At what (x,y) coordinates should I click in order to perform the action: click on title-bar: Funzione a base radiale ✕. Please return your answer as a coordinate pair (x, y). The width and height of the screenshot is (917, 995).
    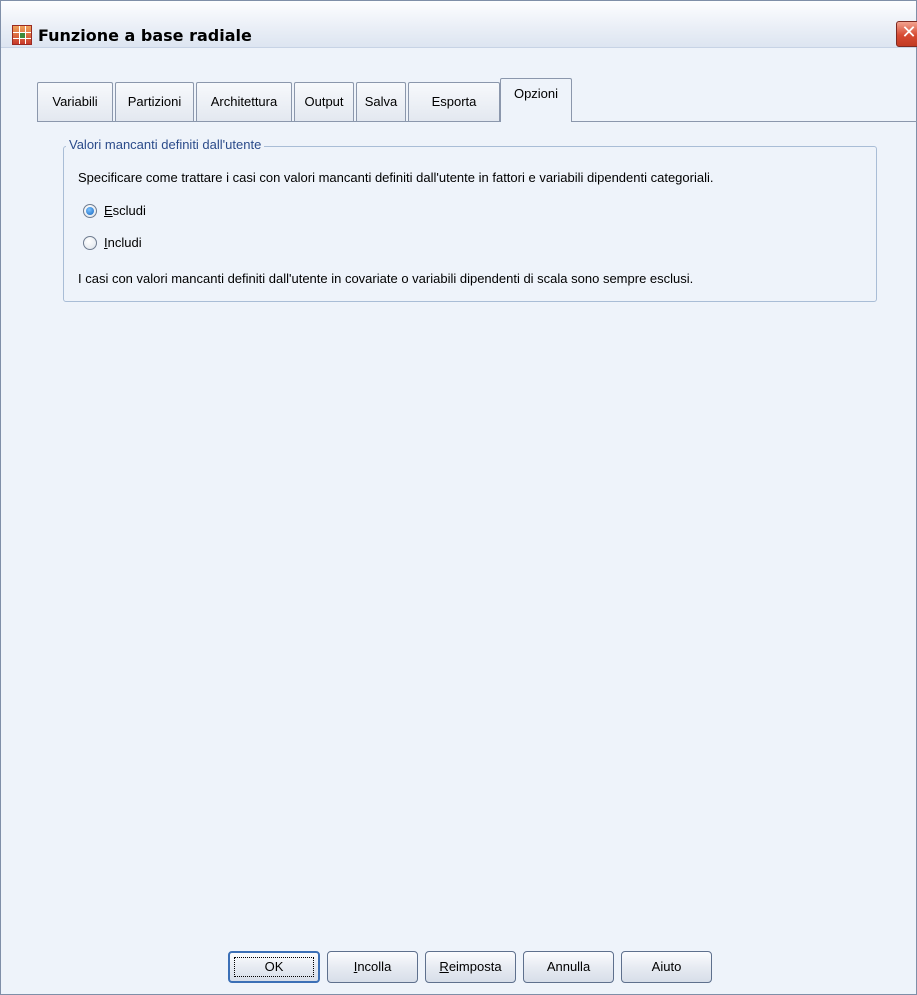
    Looking at the image, I should click on (459, 24).